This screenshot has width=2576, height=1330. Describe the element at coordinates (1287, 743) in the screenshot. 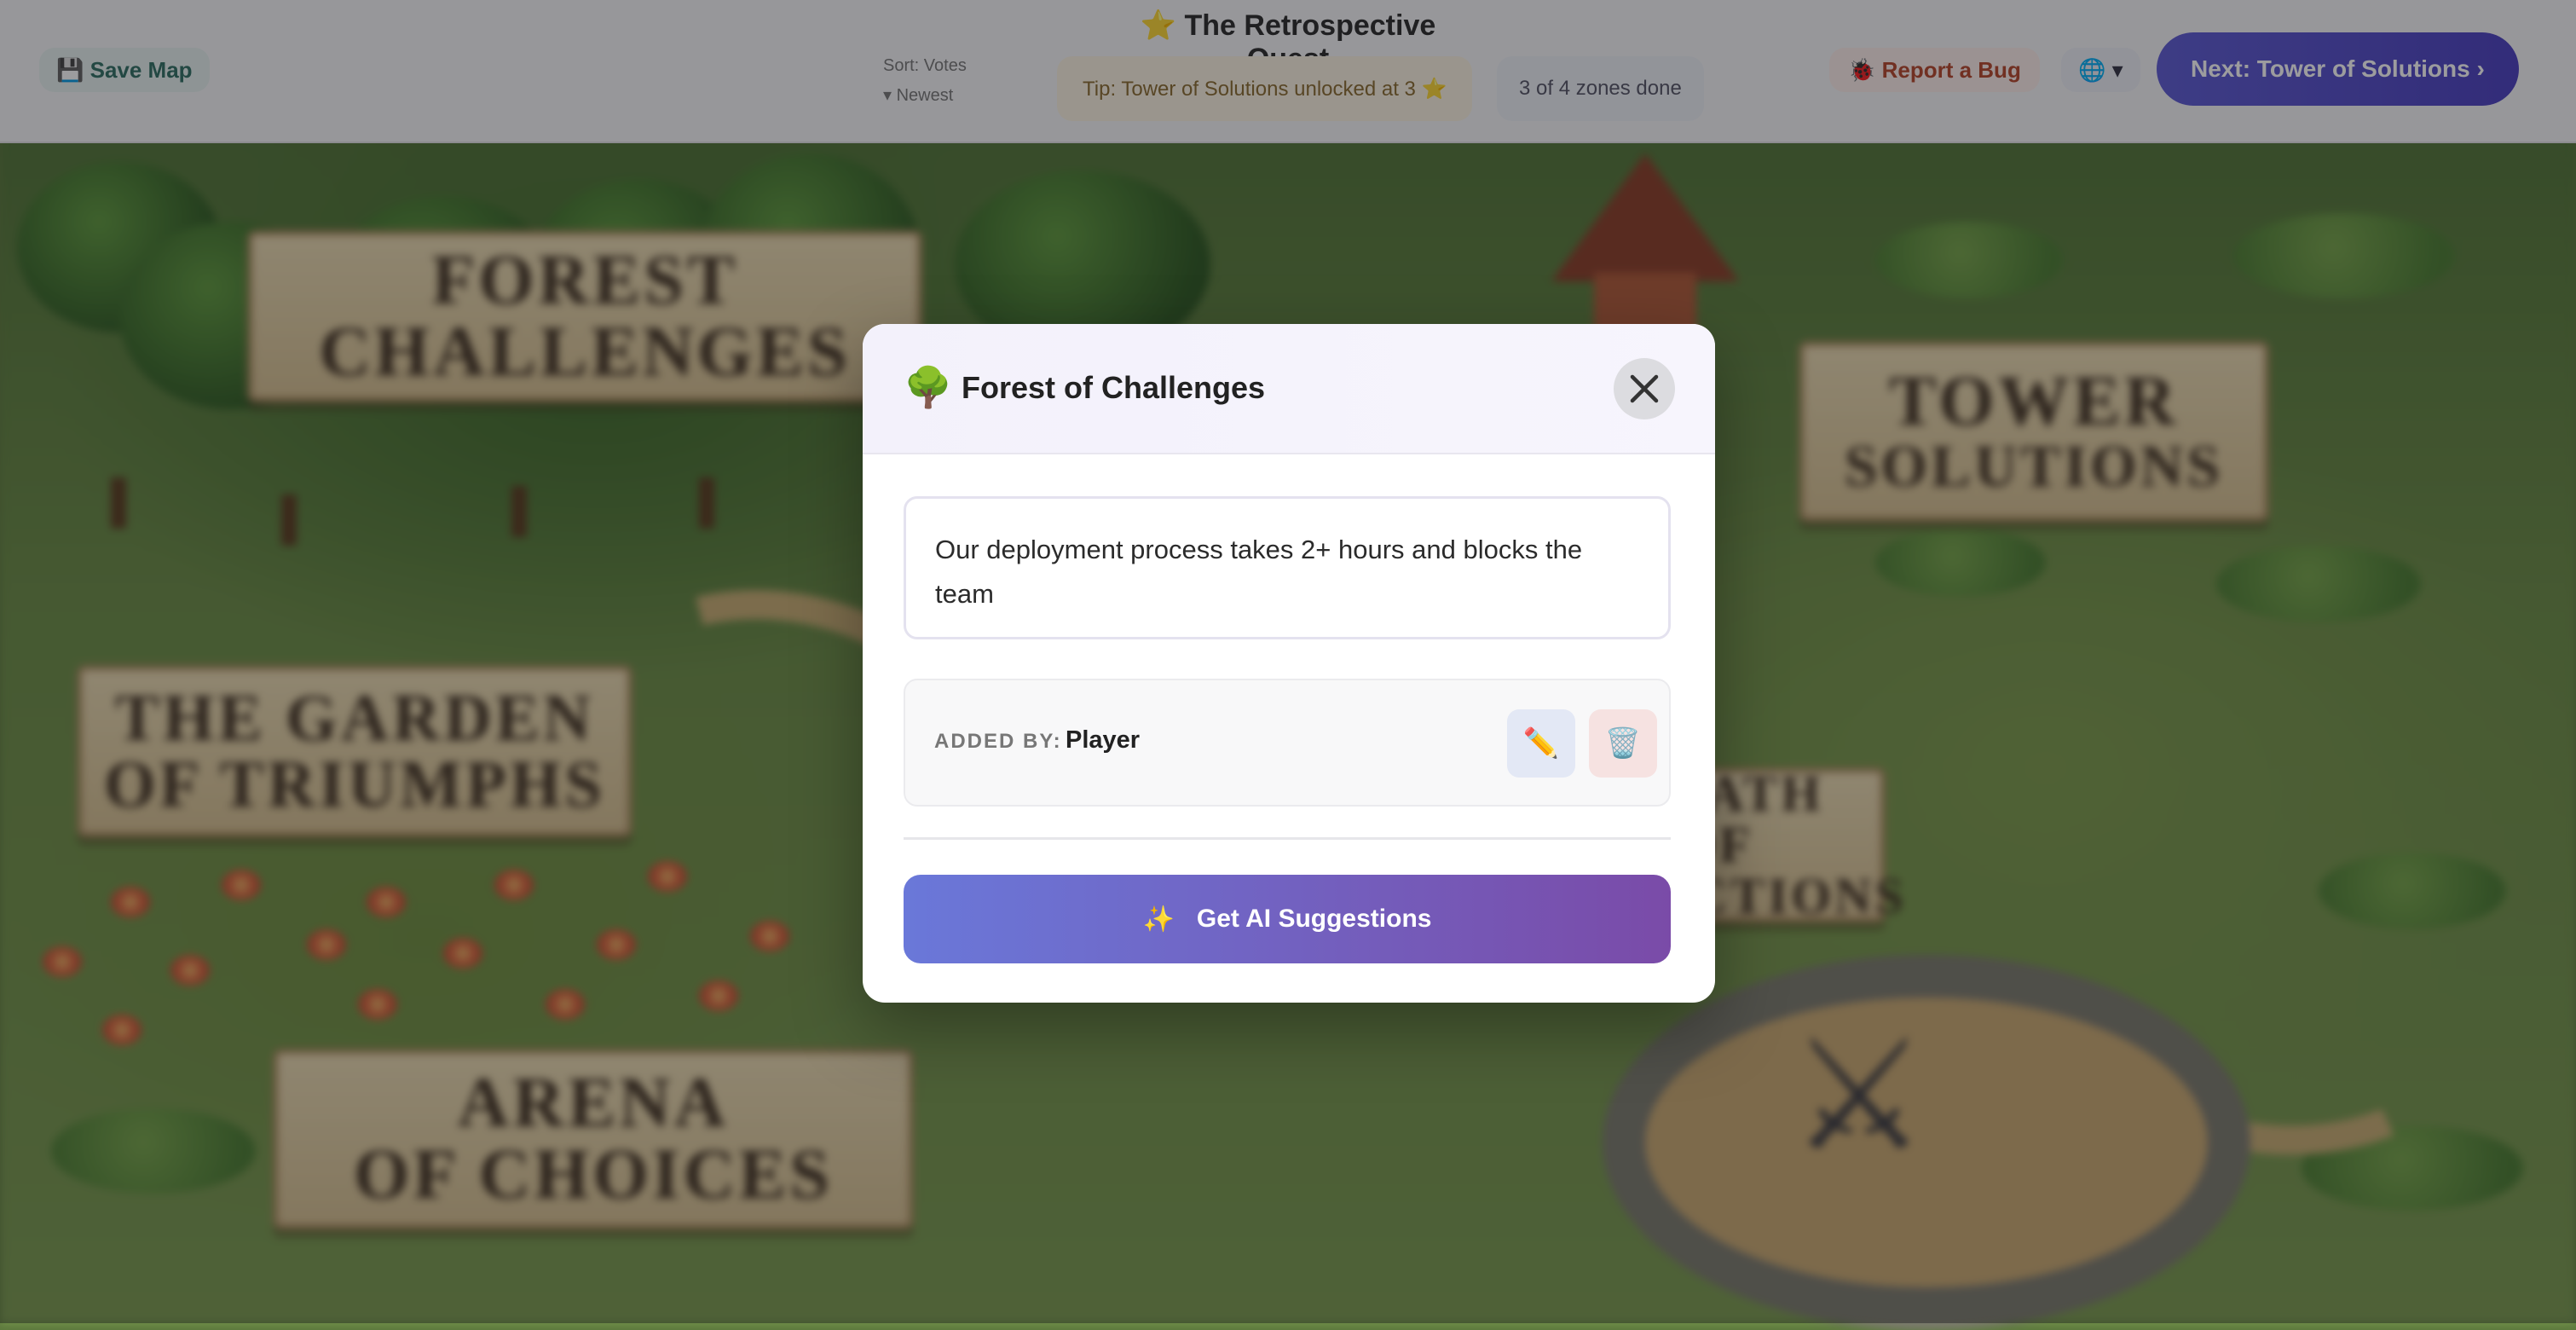

I see `author-panel: ADDED BY: Player ✏️ 🗑️` at that location.